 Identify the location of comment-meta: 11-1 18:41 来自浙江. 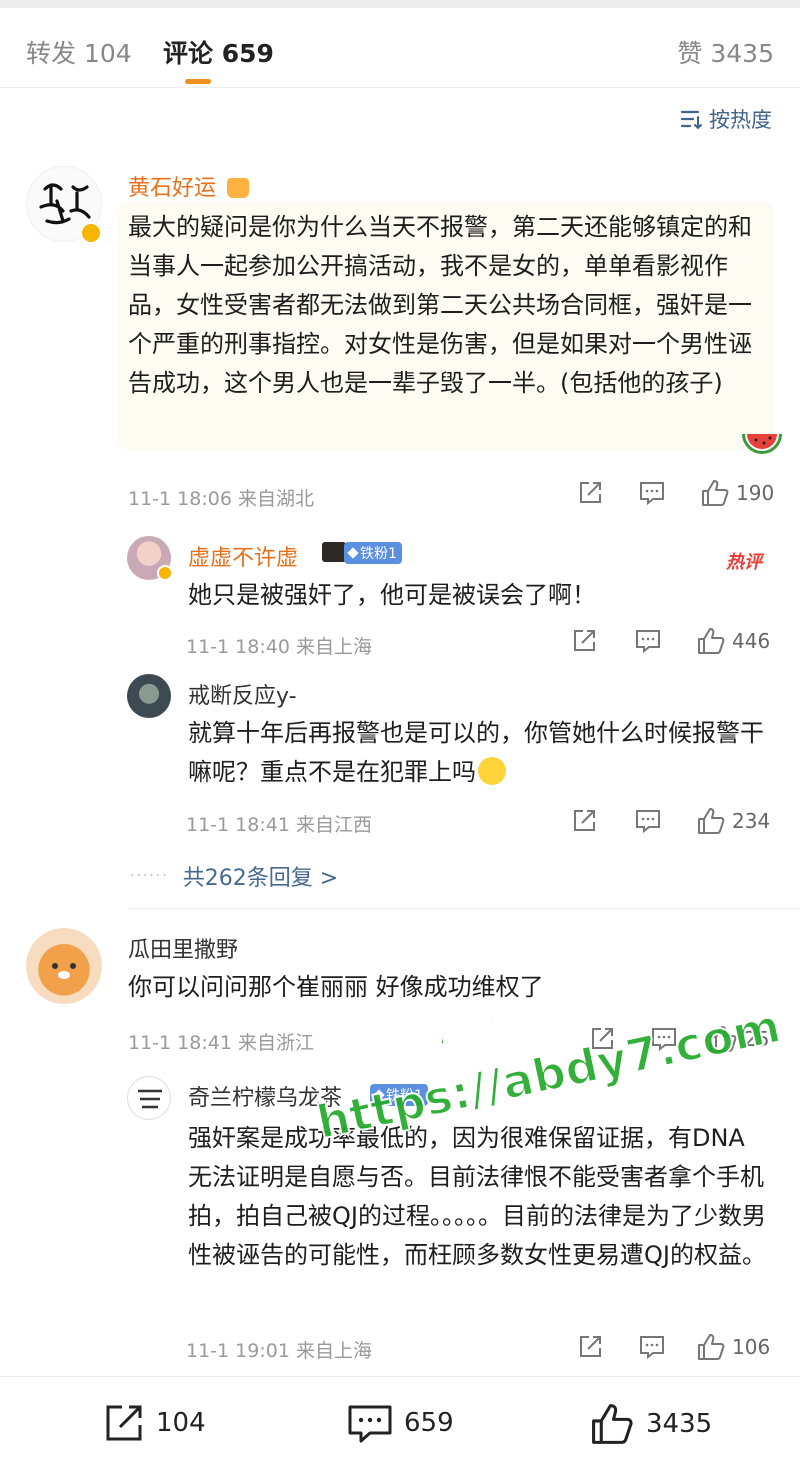
(221, 1043).